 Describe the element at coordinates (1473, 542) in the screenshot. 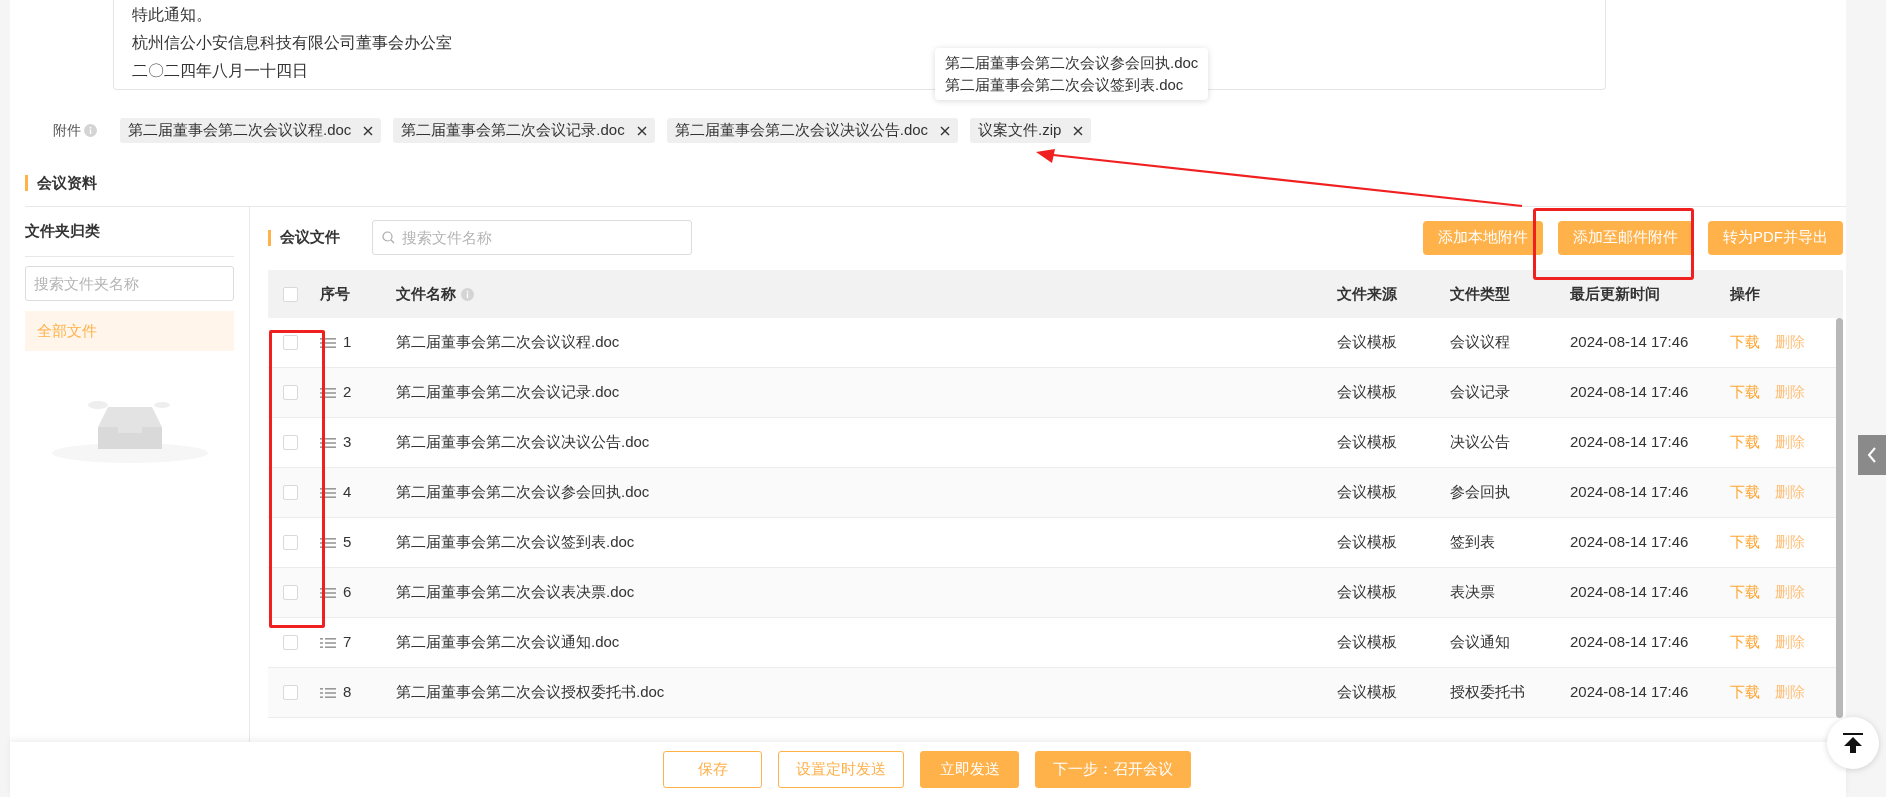

I see `type-cell-text: 签到表` at that location.